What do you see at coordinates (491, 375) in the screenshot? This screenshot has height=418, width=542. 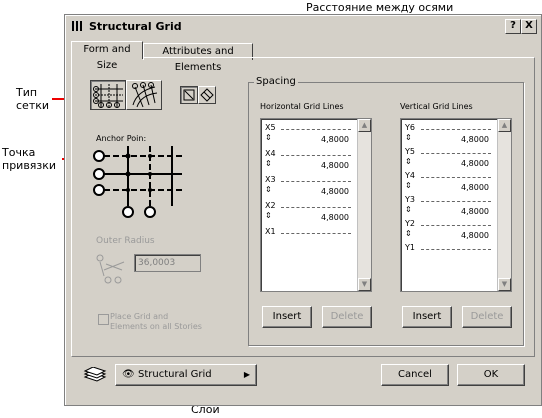 I see `ok-button: OK` at bounding box center [491, 375].